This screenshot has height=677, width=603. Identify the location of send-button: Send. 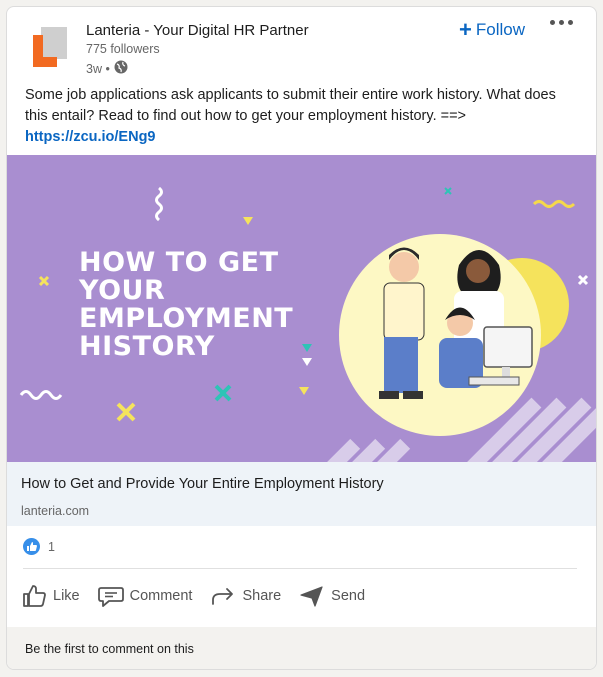
(332, 596).